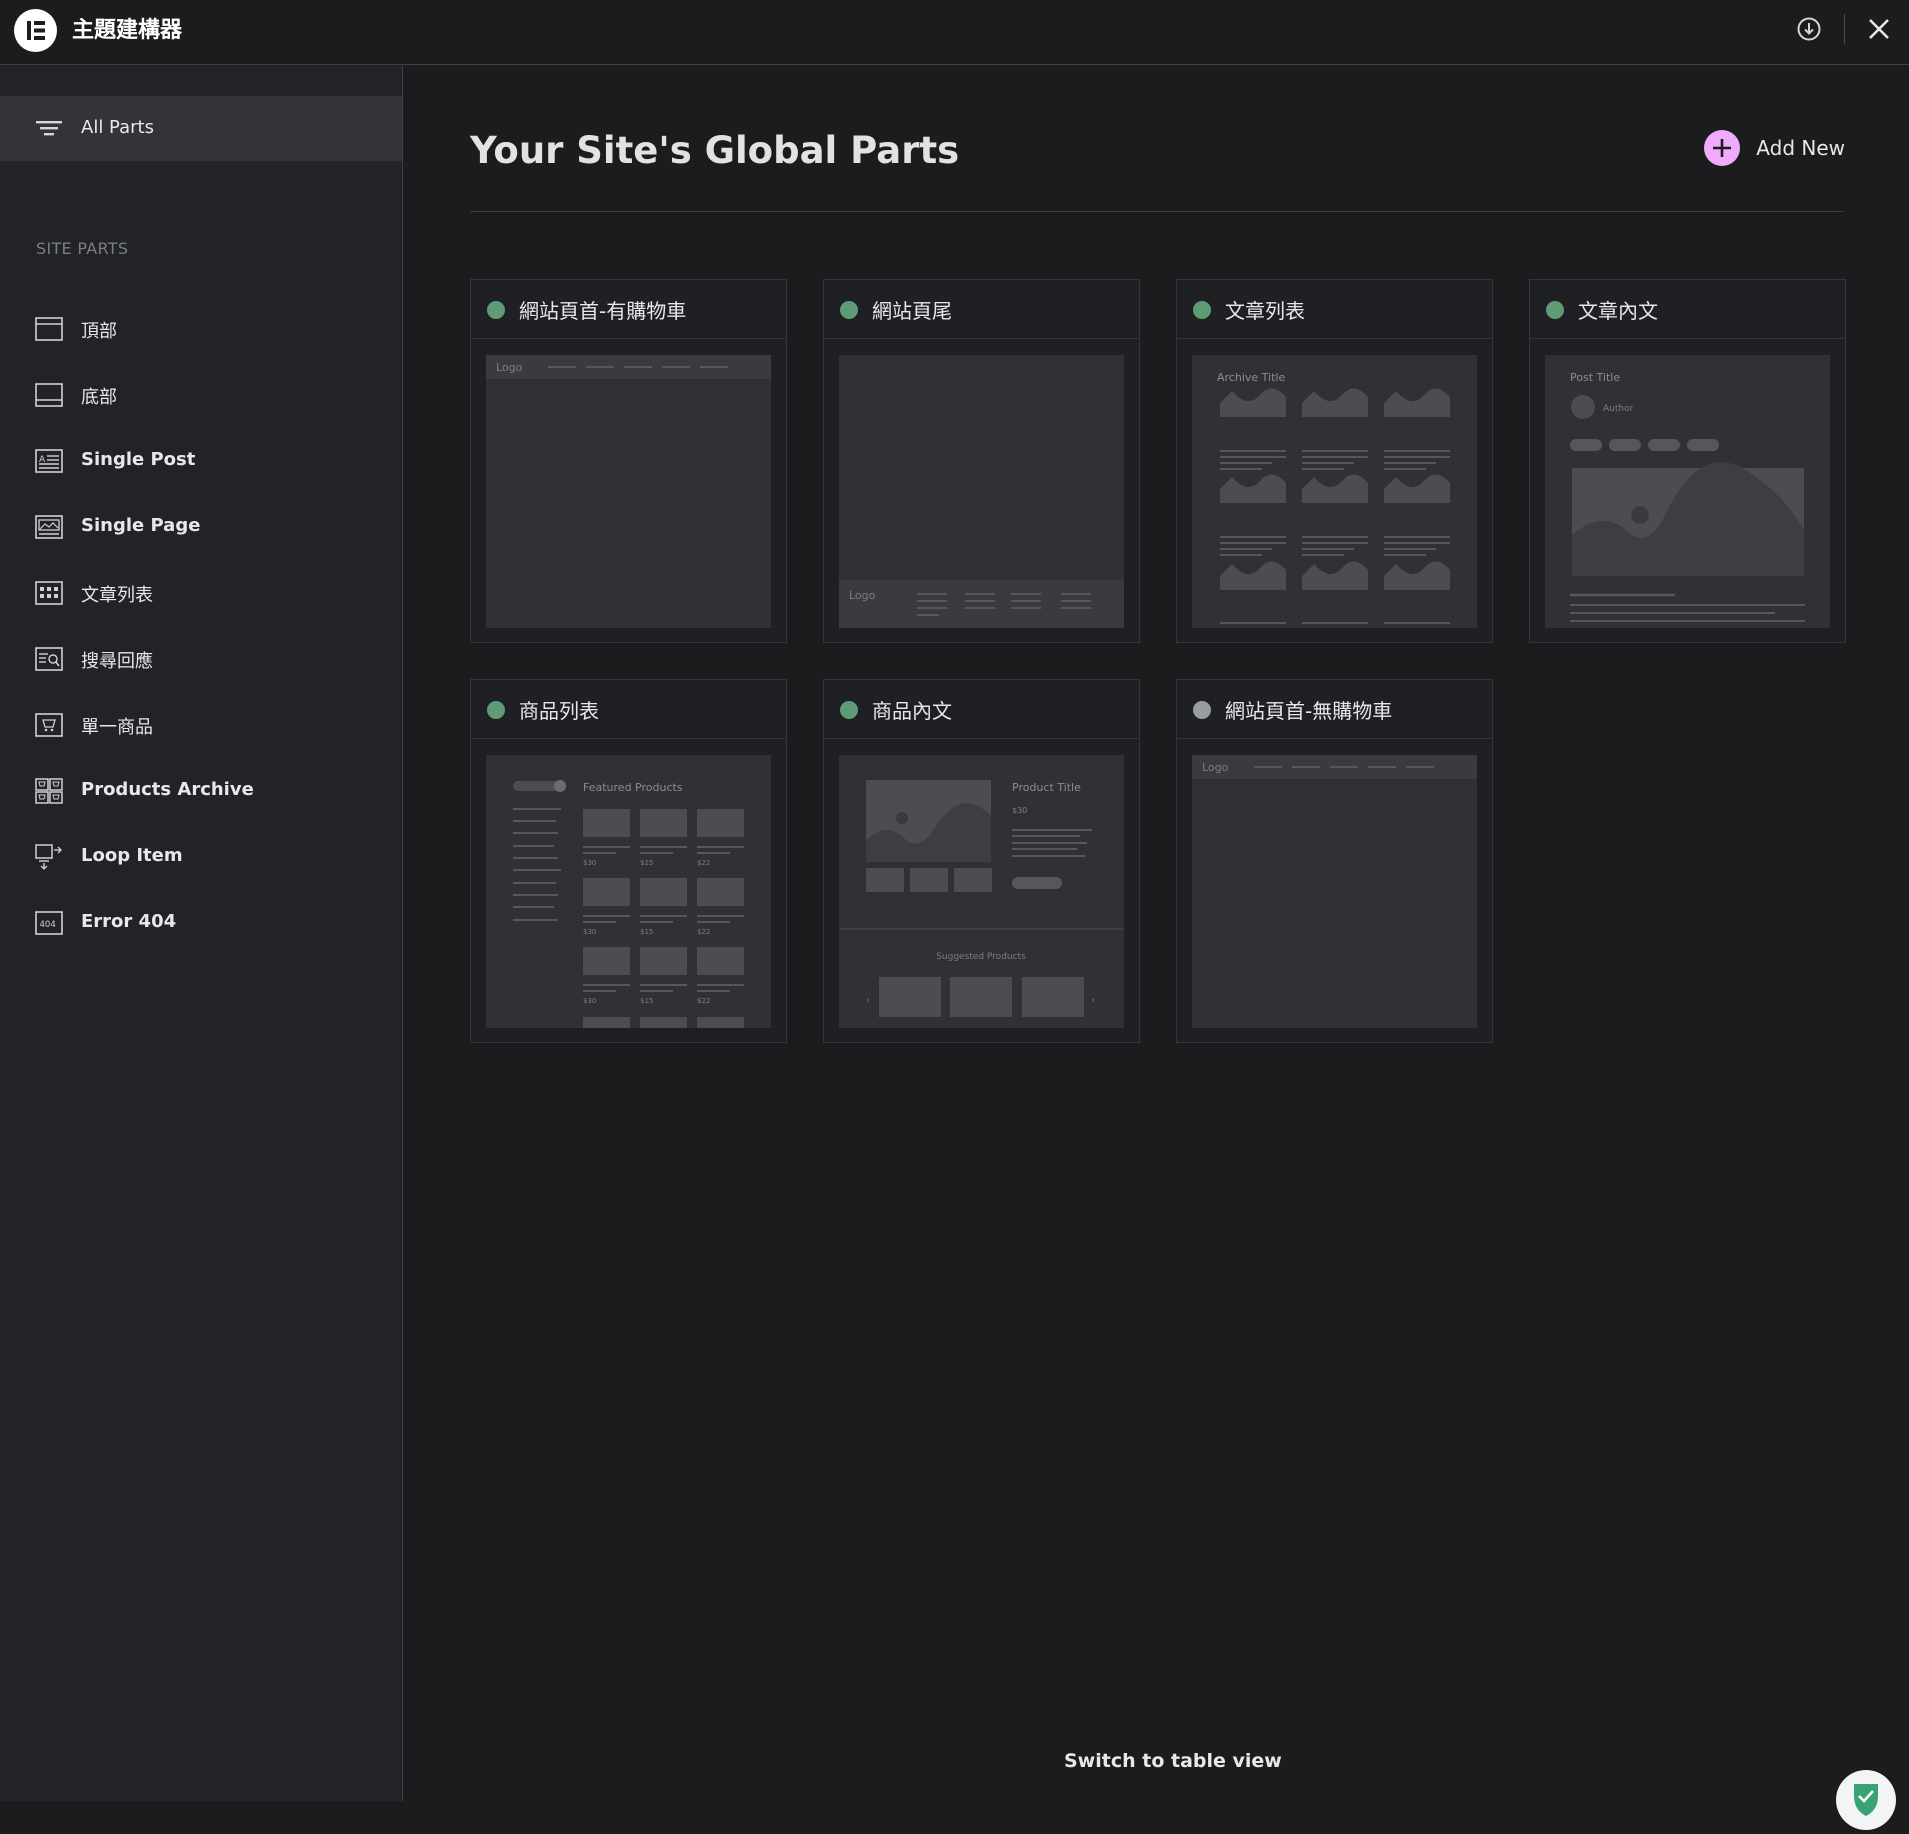  Describe the element at coordinates (1265, 311) in the screenshot. I see `card-title: 文章列表` at that location.